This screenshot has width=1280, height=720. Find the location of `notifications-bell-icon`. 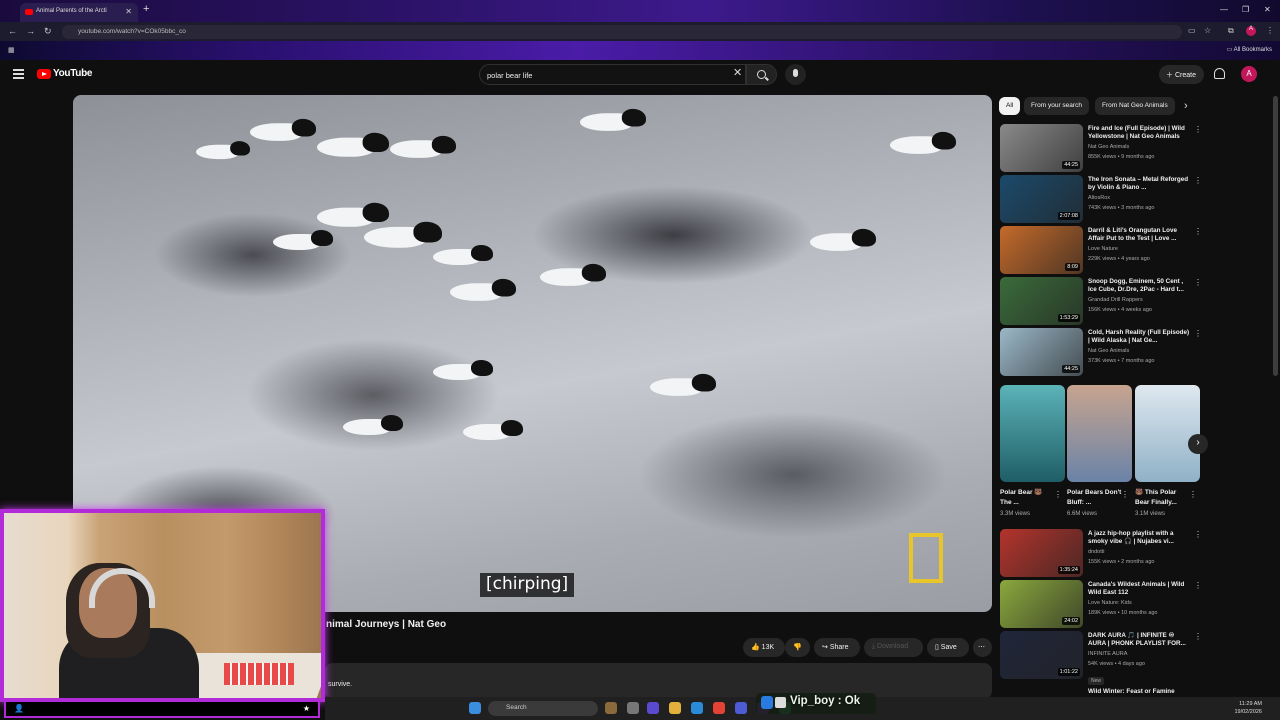

notifications-bell-icon is located at coordinates (1219, 73).